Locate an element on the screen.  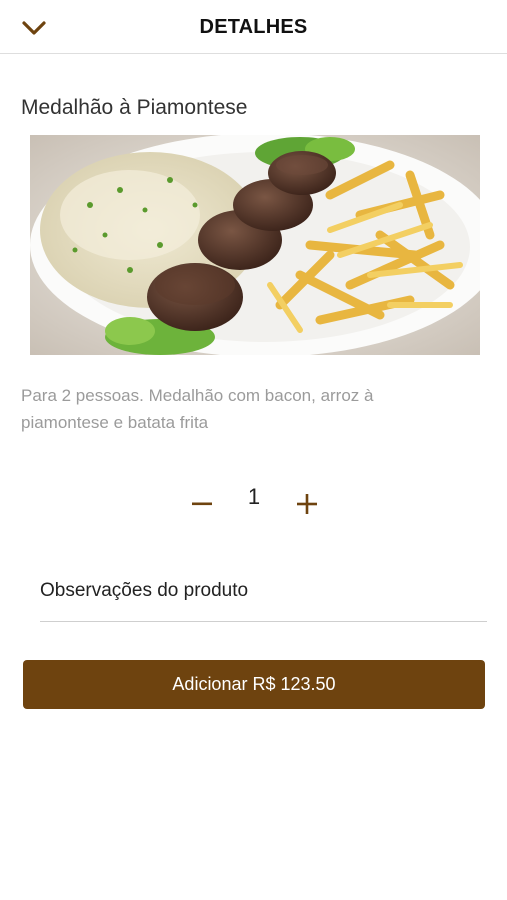
observations-input: Observações do produto is located at coordinates (263, 596).